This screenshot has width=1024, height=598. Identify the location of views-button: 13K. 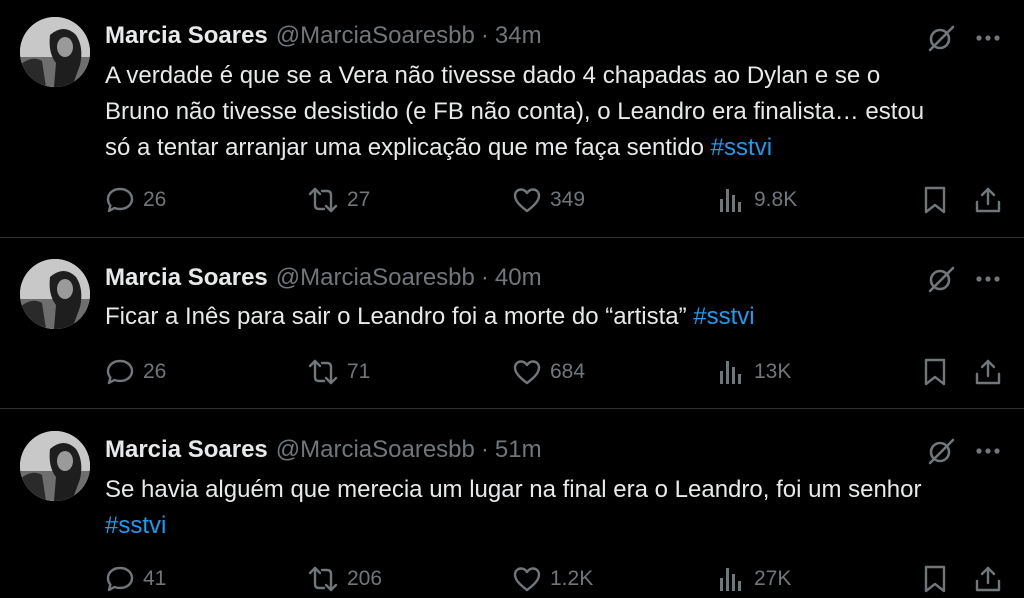
(753, 372).